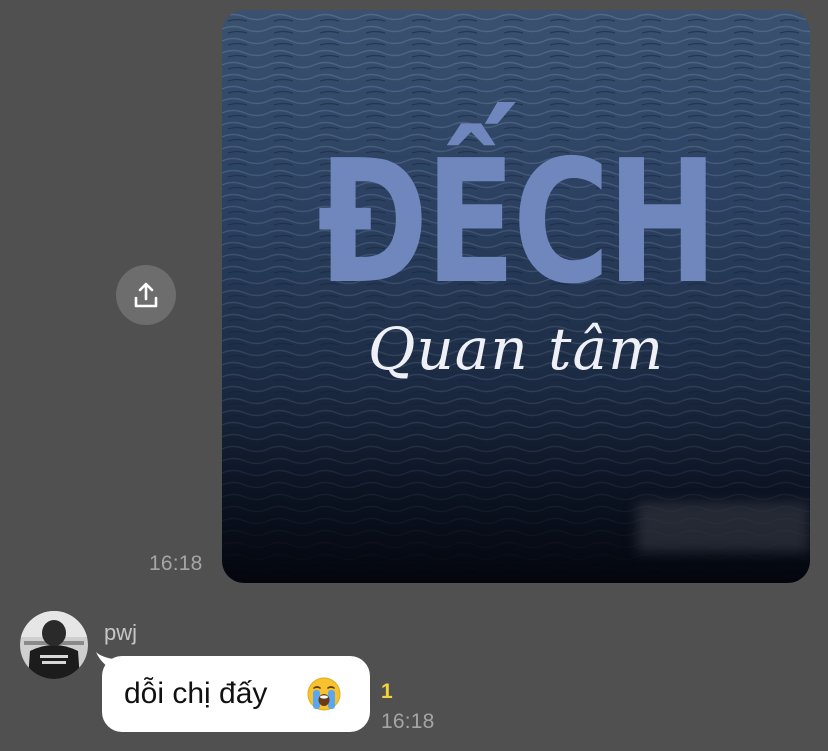  Describe the element at coordinates (516, 349) in the screenshot. I see `image-subtitle-text: Quan tâm` at that location.